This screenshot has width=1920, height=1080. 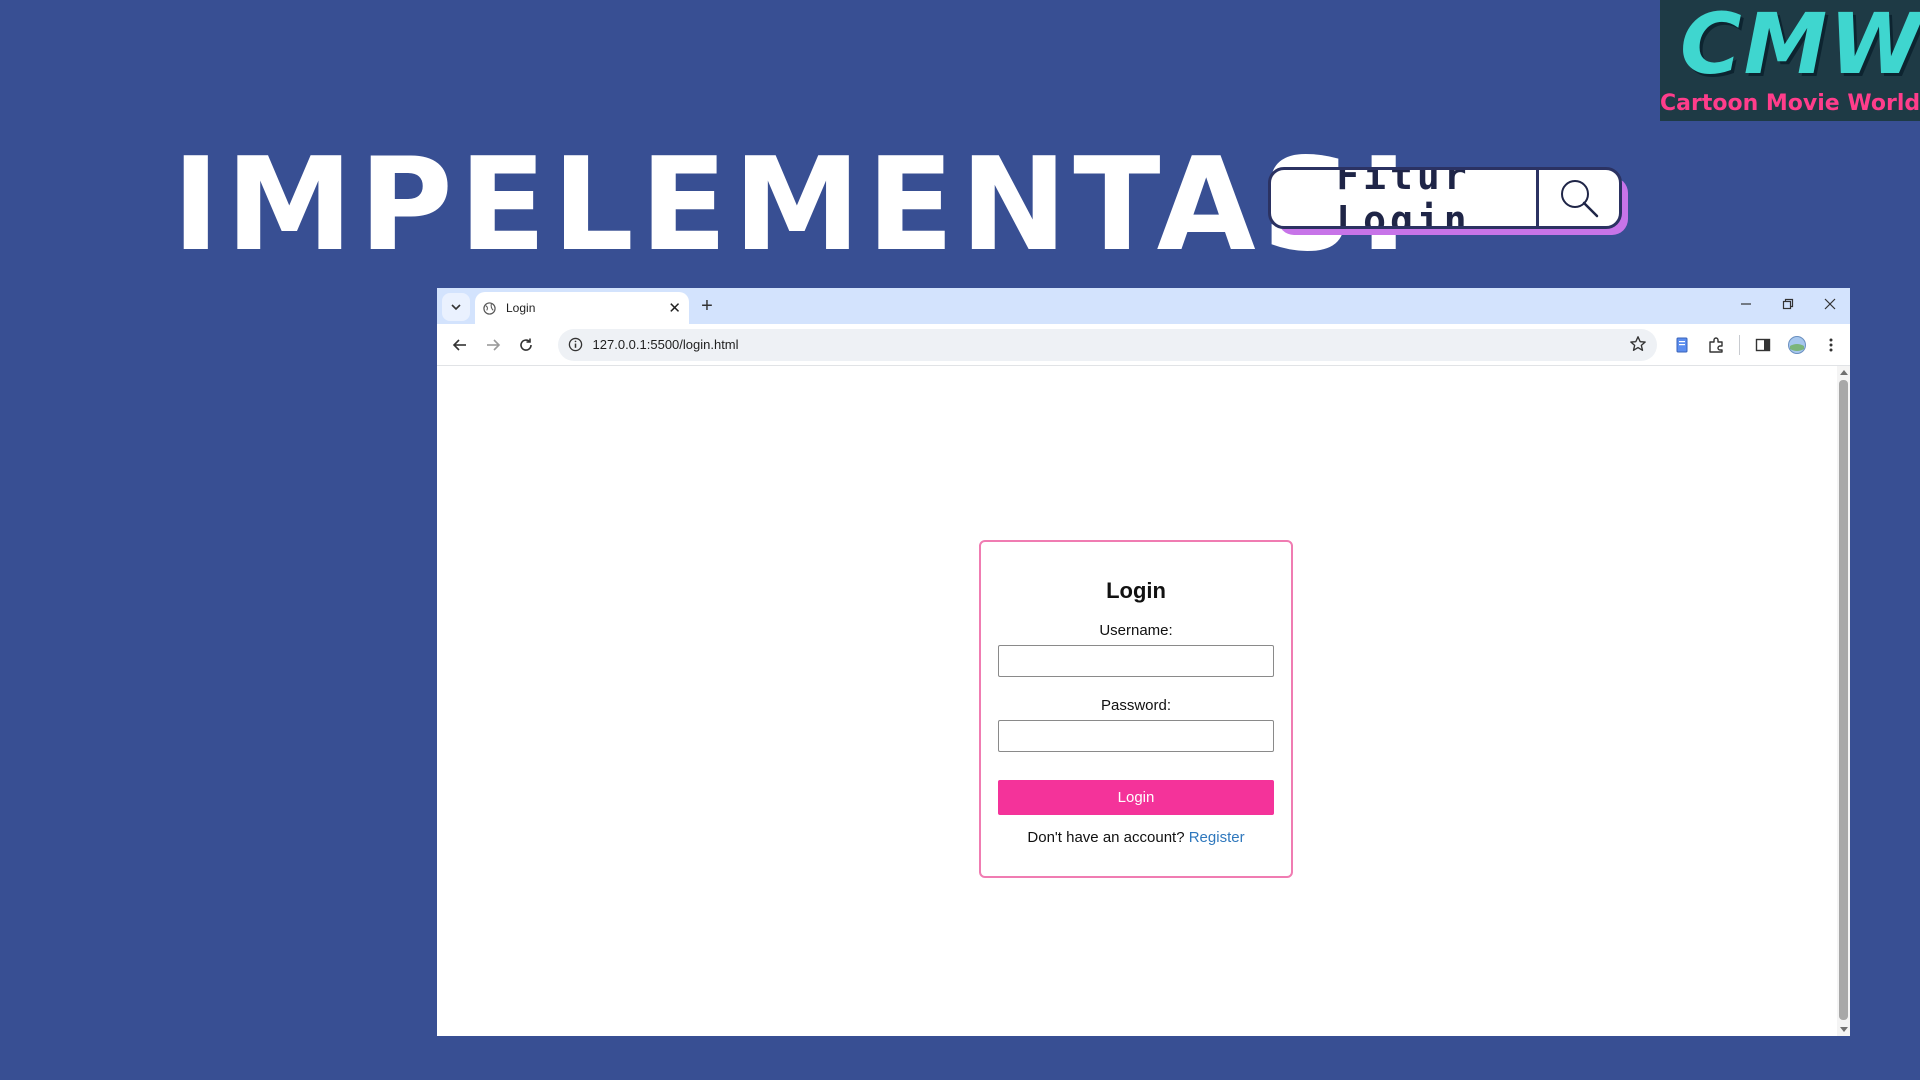 I want to click on scroll-down-arrow-icon, so click(x=1844, y=1029).